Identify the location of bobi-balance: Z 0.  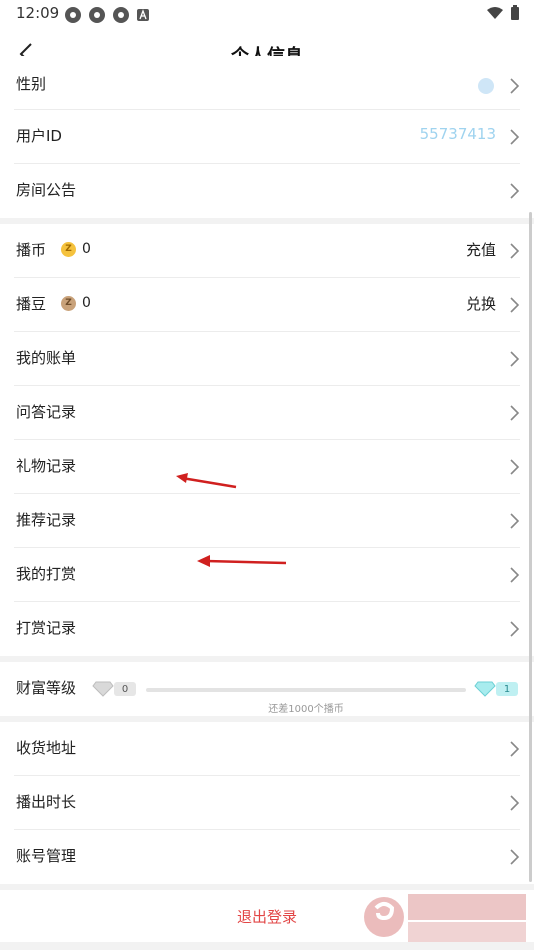
(76, 249).